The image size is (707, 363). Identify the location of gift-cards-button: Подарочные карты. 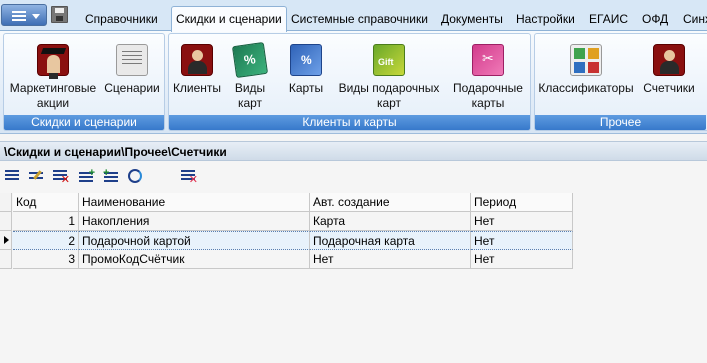
(488, 77).